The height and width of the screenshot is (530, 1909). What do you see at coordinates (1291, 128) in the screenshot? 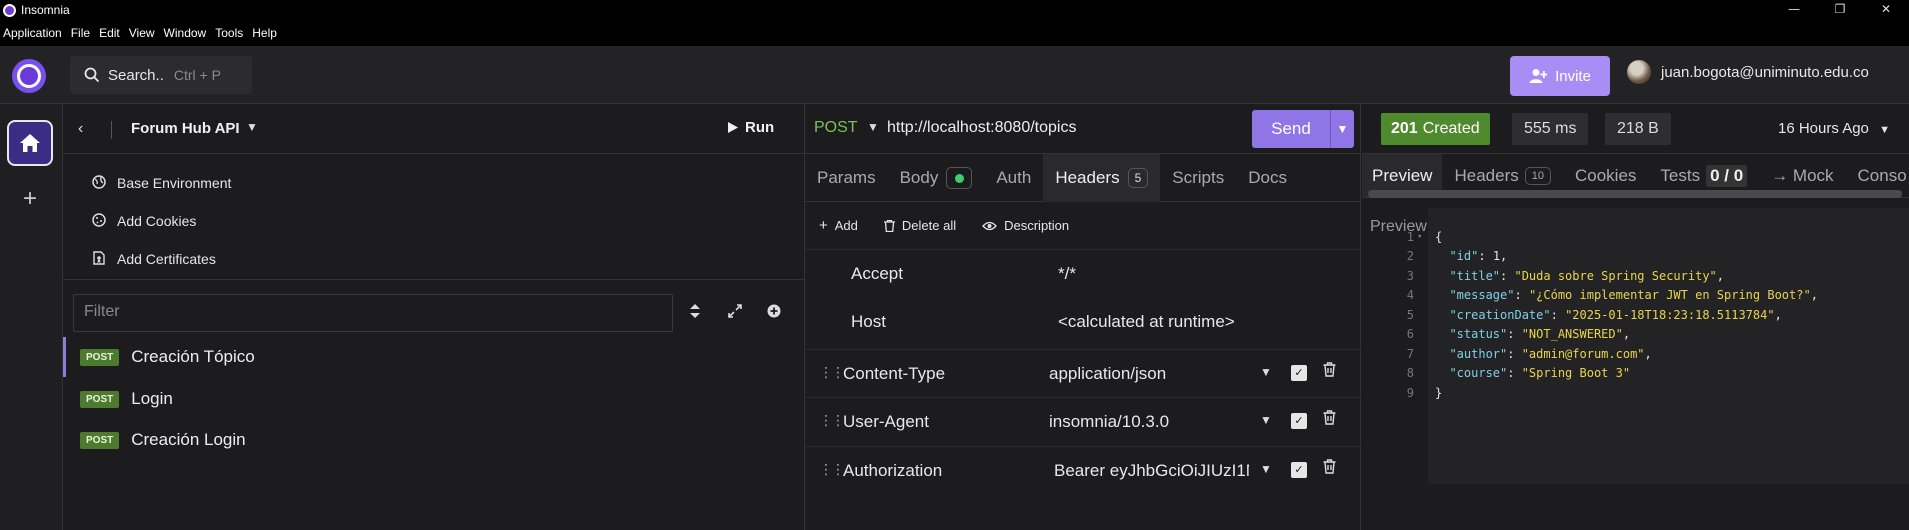
I see `send-label: Send` at bounding box center [1291, 128].